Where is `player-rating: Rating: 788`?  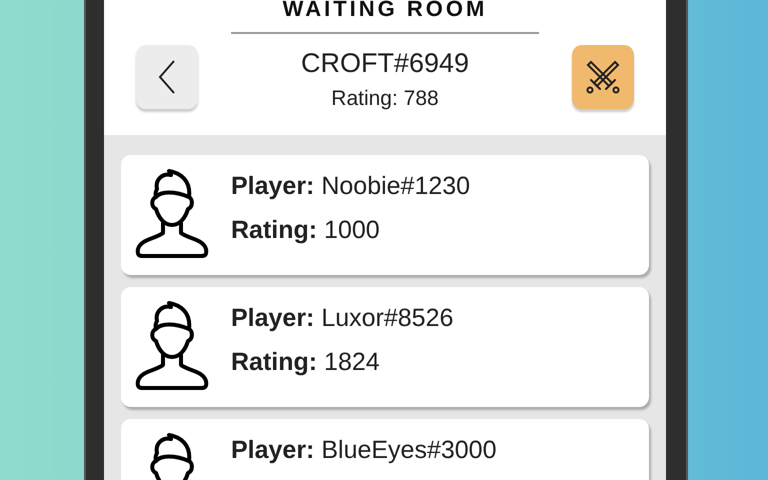 player-rating: Rating: 788 is located at coordinates (385, 99).